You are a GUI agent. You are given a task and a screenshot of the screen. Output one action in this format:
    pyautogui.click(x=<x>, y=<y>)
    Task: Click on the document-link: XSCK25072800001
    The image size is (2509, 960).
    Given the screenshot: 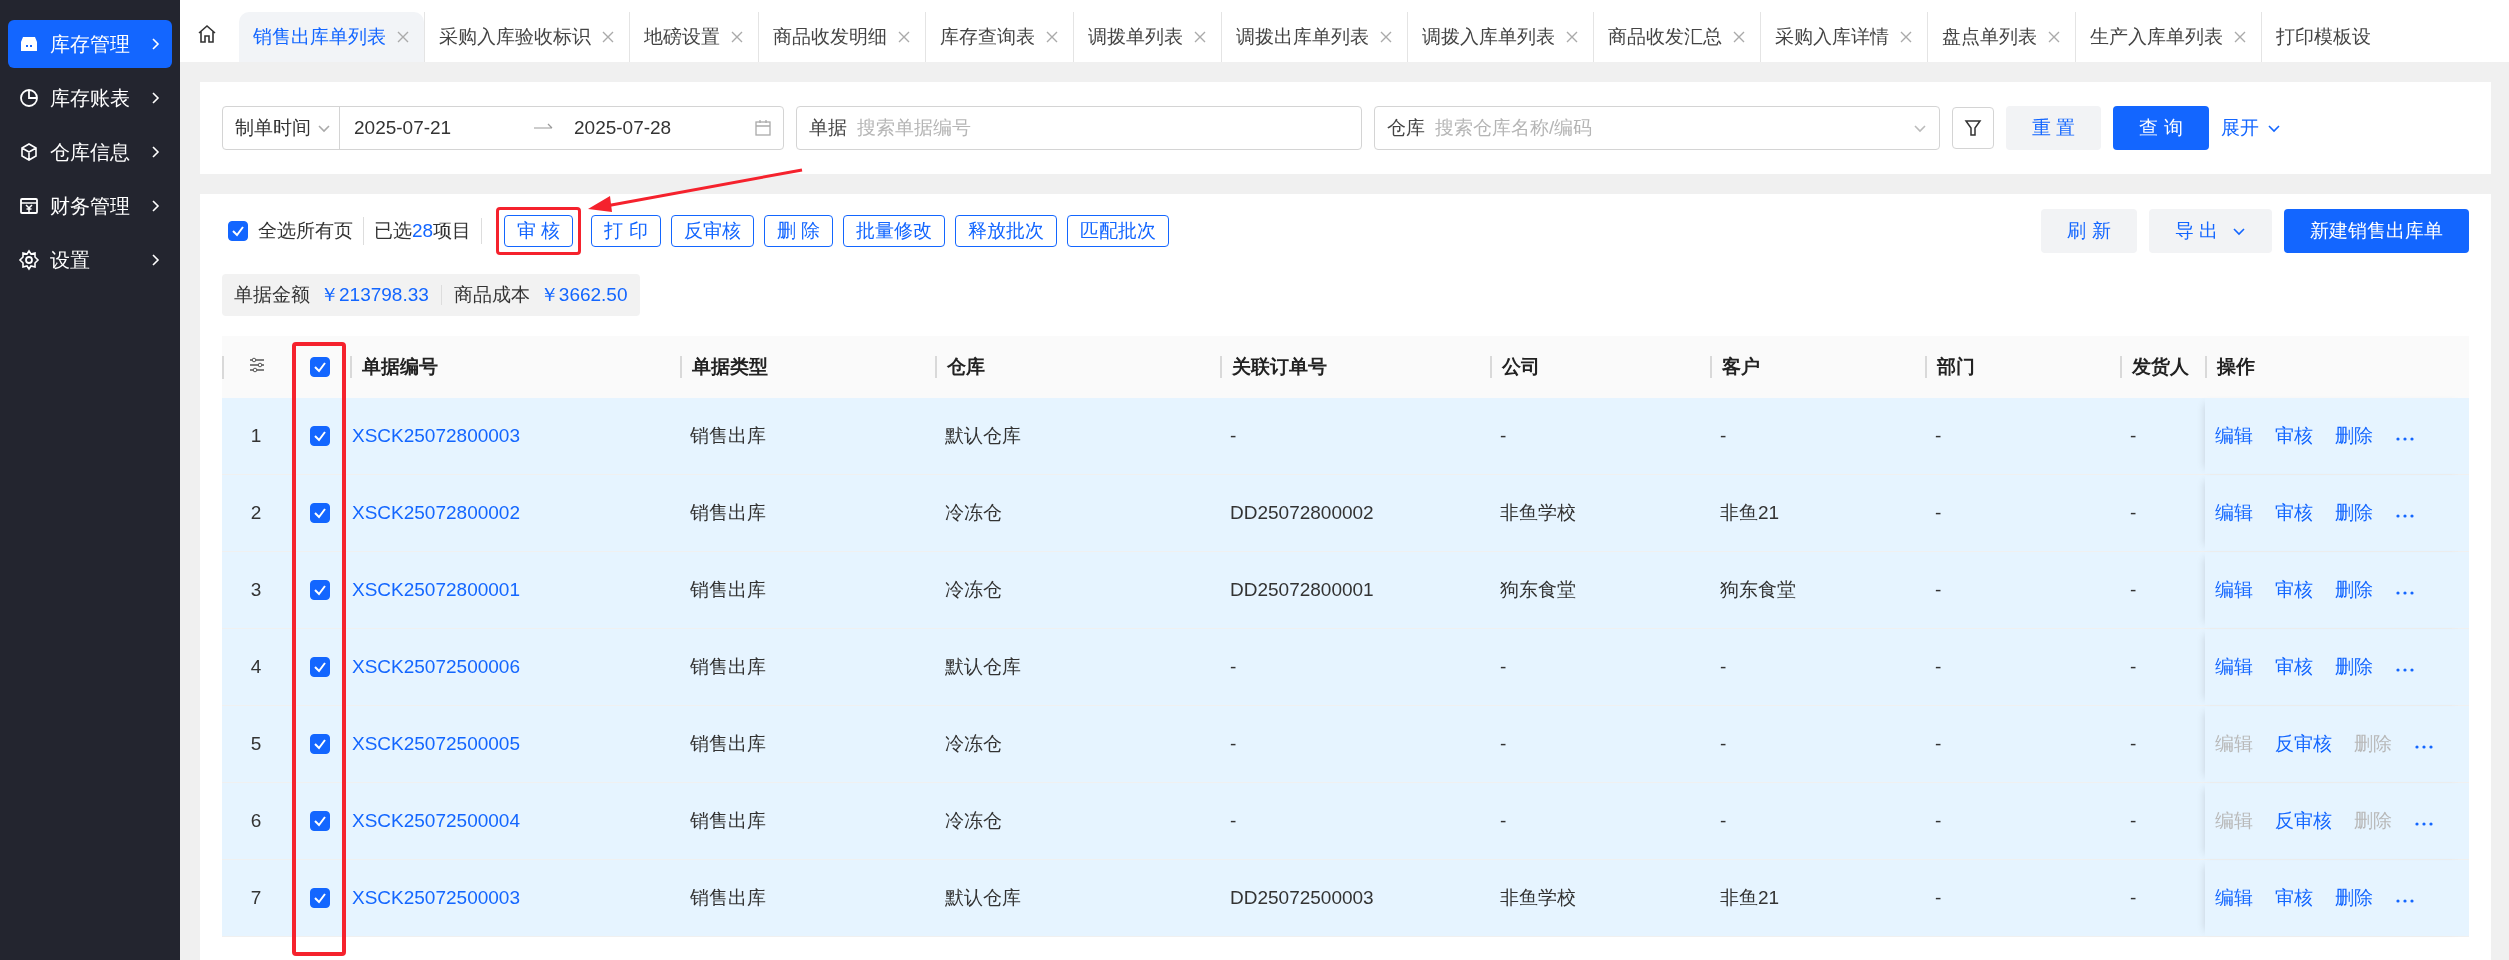 What is the action you would take?
    pyautogui.click(x=515, y=590)
    